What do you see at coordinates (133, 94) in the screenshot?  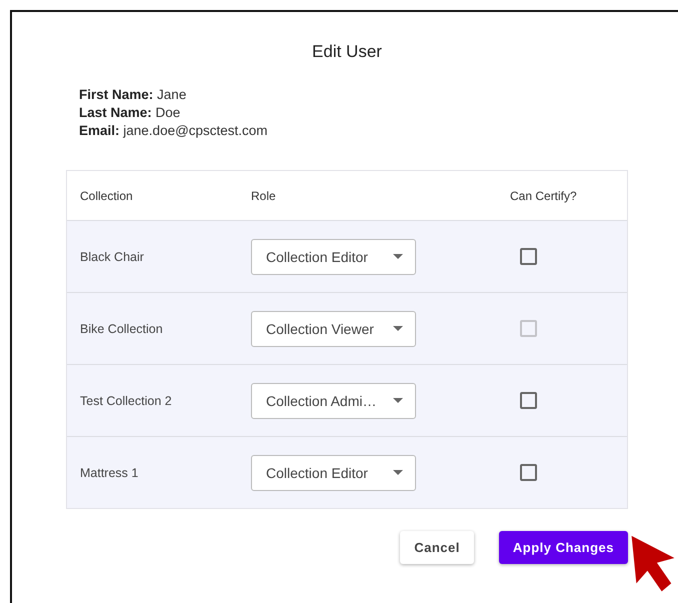 I see `user-detail: First Name: Jane` at bounding box center [133, 94].